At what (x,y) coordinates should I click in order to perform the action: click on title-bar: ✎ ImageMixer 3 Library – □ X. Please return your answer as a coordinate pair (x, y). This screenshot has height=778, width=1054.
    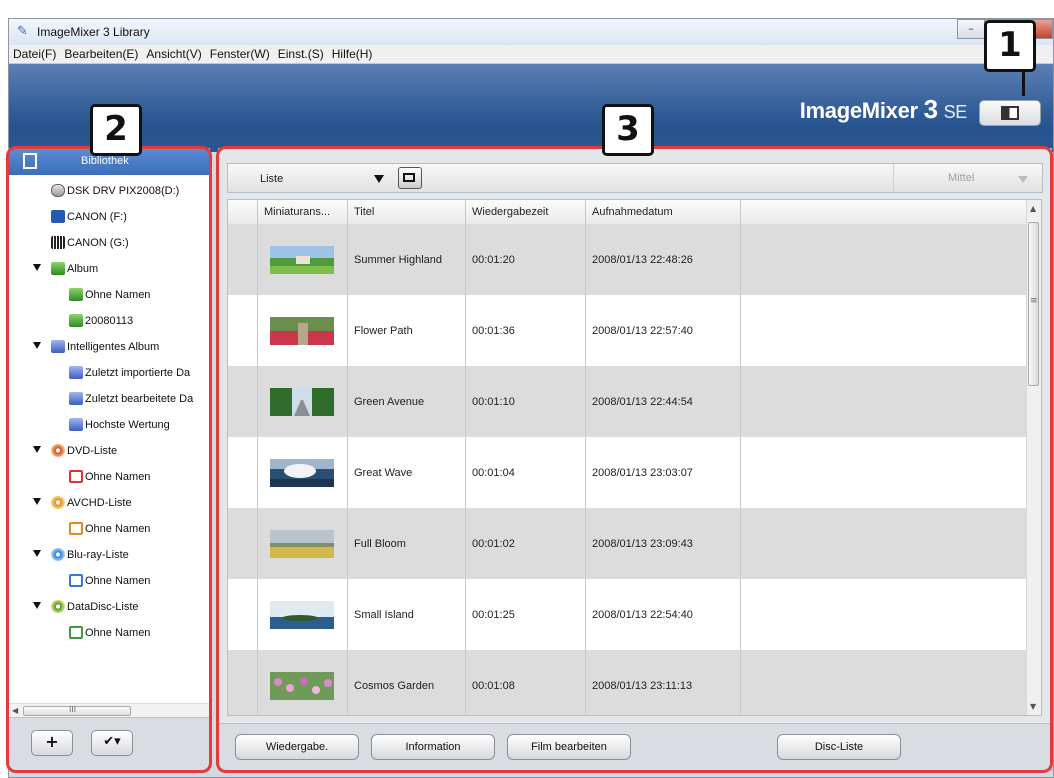
    Looking at the image, I should click on (531, 32).